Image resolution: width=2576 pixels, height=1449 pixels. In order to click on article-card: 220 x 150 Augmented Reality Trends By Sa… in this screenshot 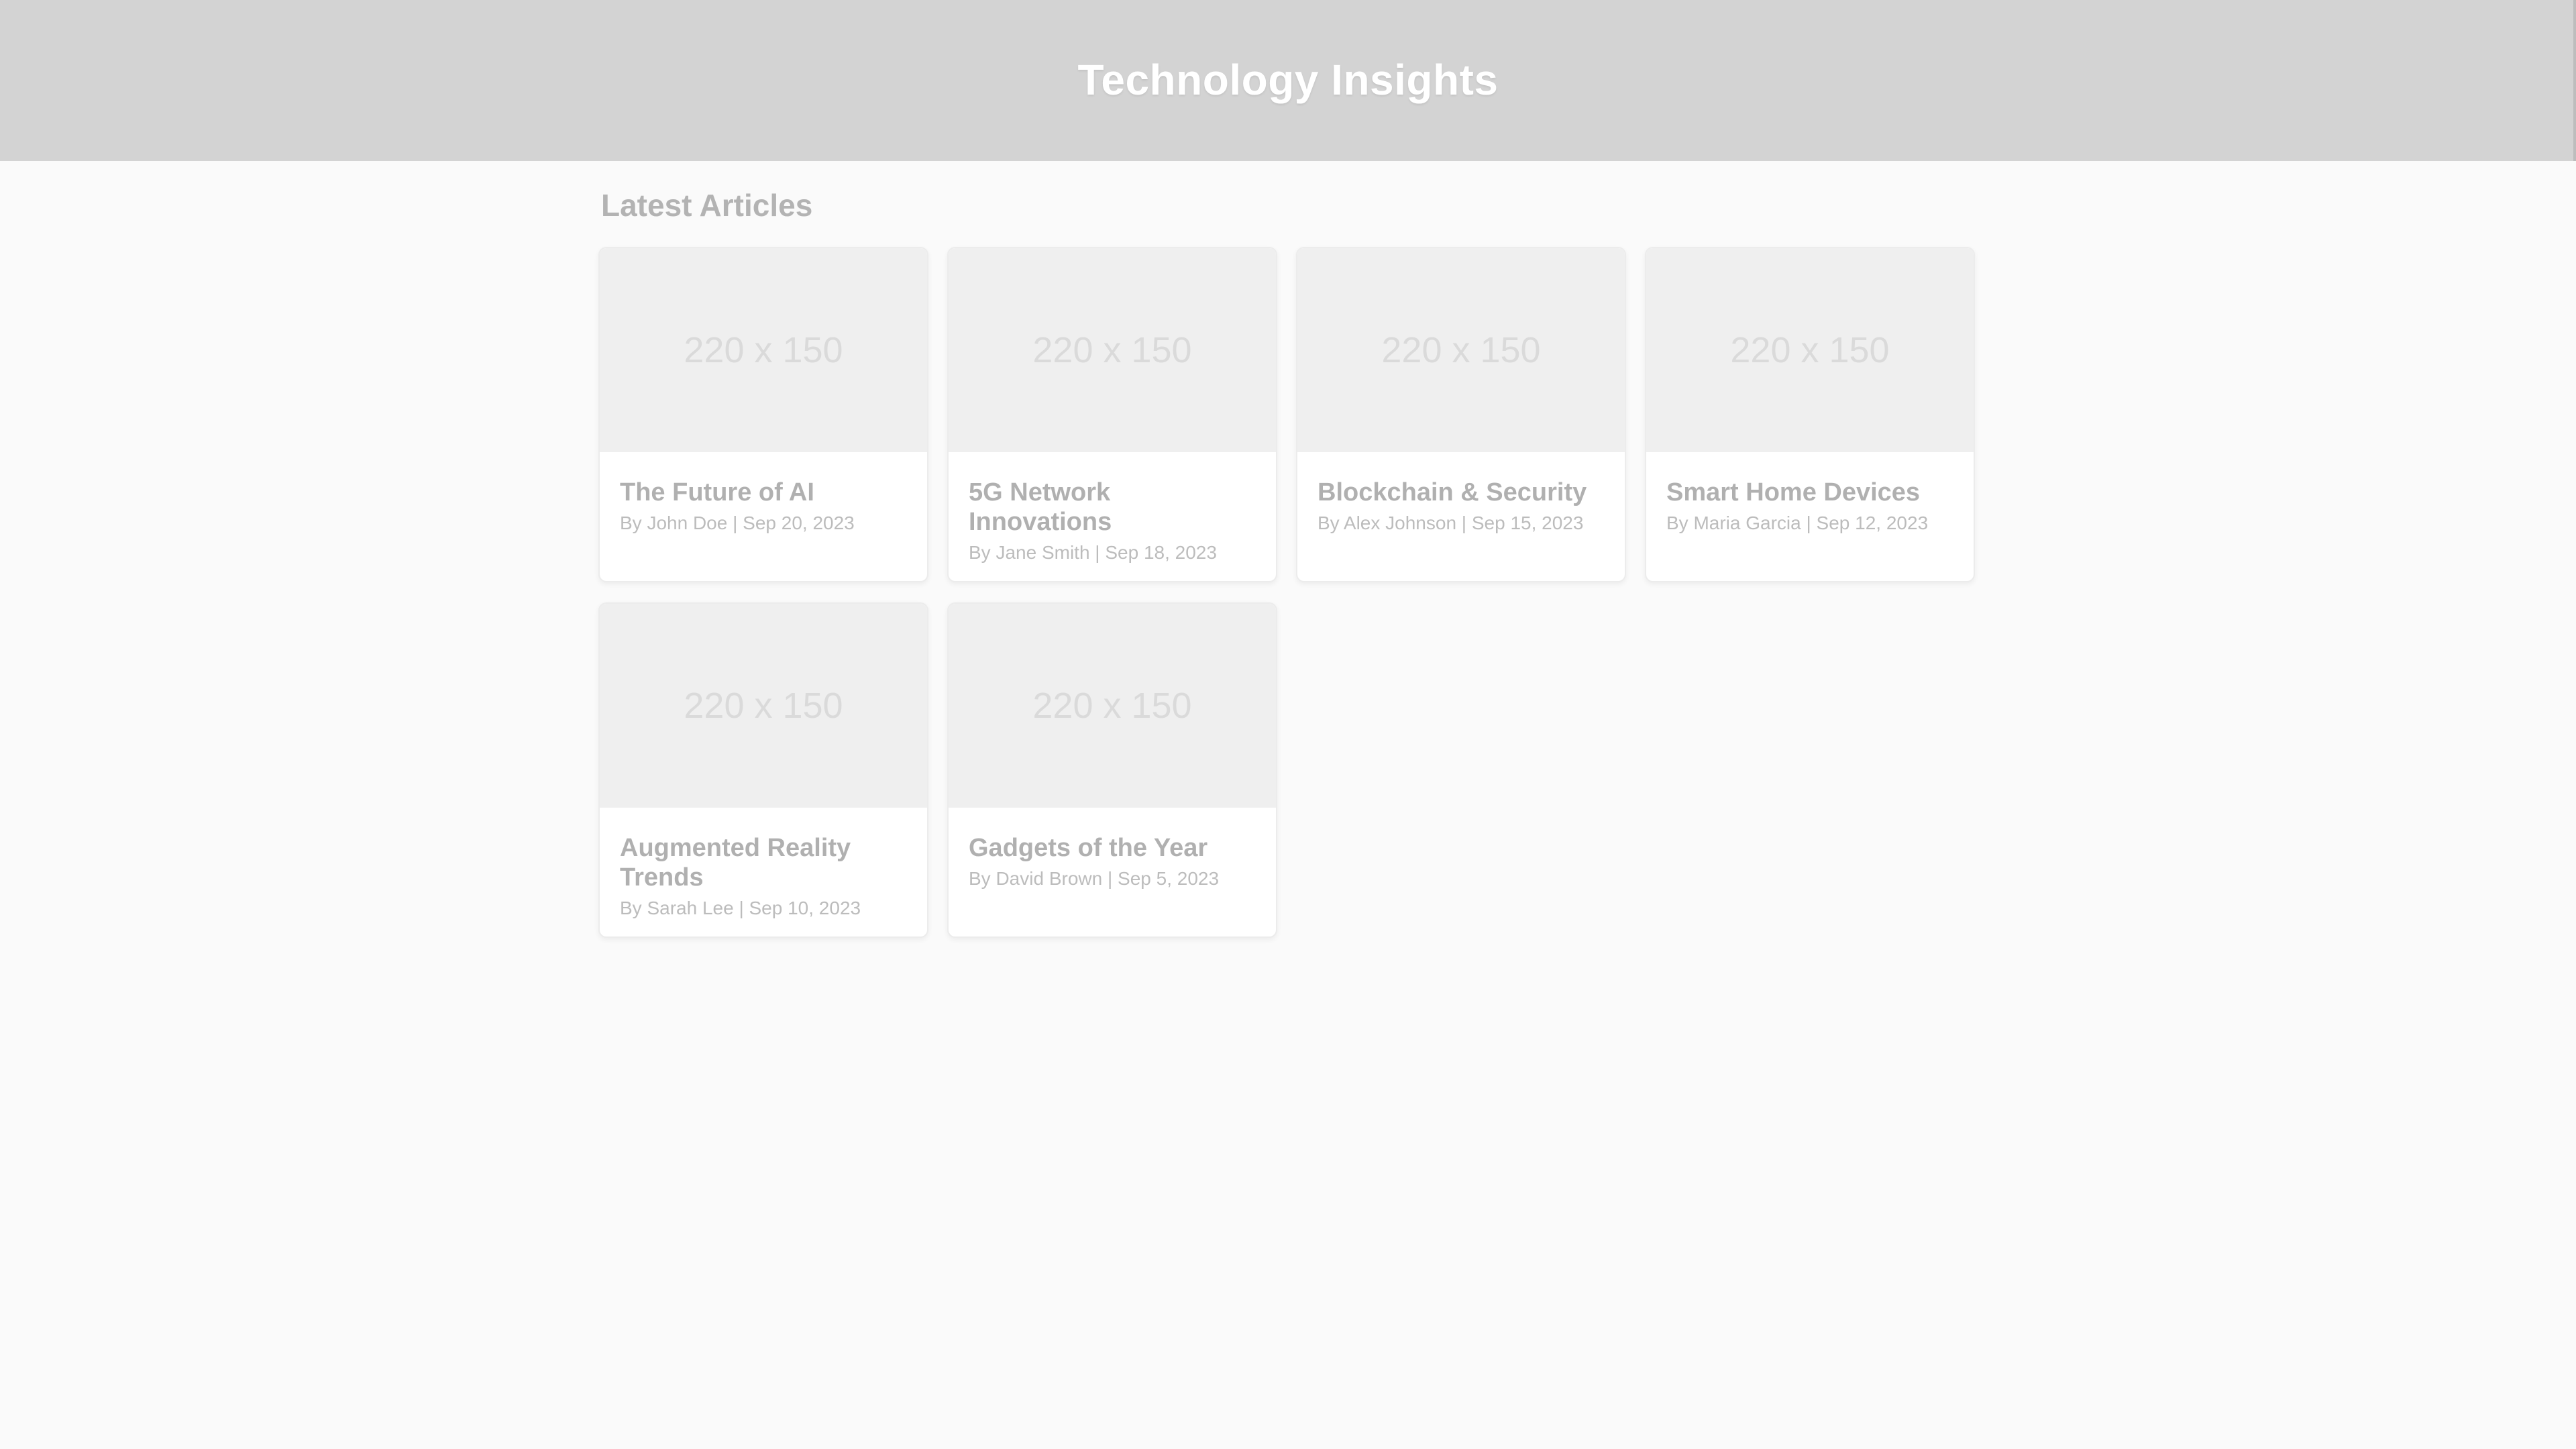, I will do `click(763, 770)`.